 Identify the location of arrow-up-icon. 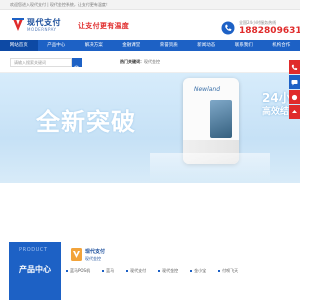
(294, 111).